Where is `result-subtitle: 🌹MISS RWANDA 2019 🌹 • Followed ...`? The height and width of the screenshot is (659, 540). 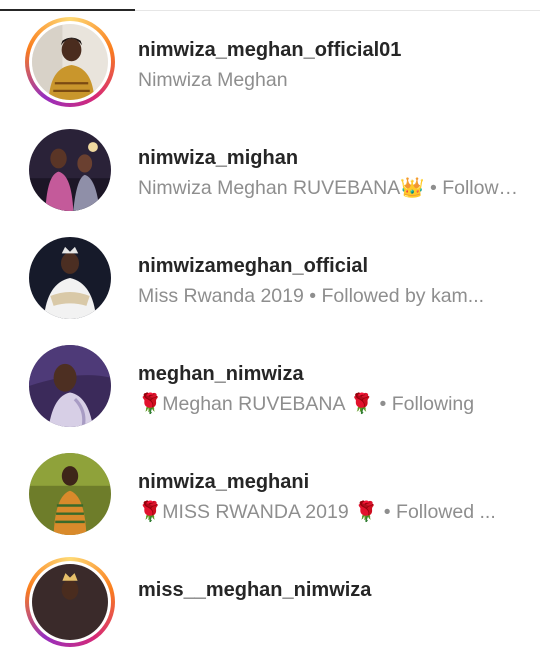 result-subtitle: 🌹MISS RWANDA 2019 🌹 • Followed ... is located at coordinates (317, 512).